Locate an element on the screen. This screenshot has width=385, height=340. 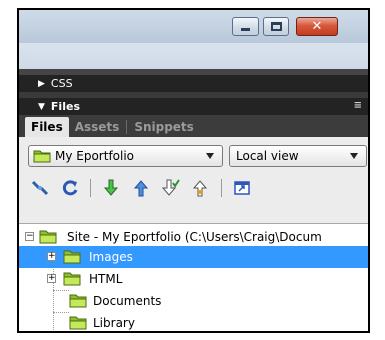
close-button: ✕ is located at coordinates (317, 26).